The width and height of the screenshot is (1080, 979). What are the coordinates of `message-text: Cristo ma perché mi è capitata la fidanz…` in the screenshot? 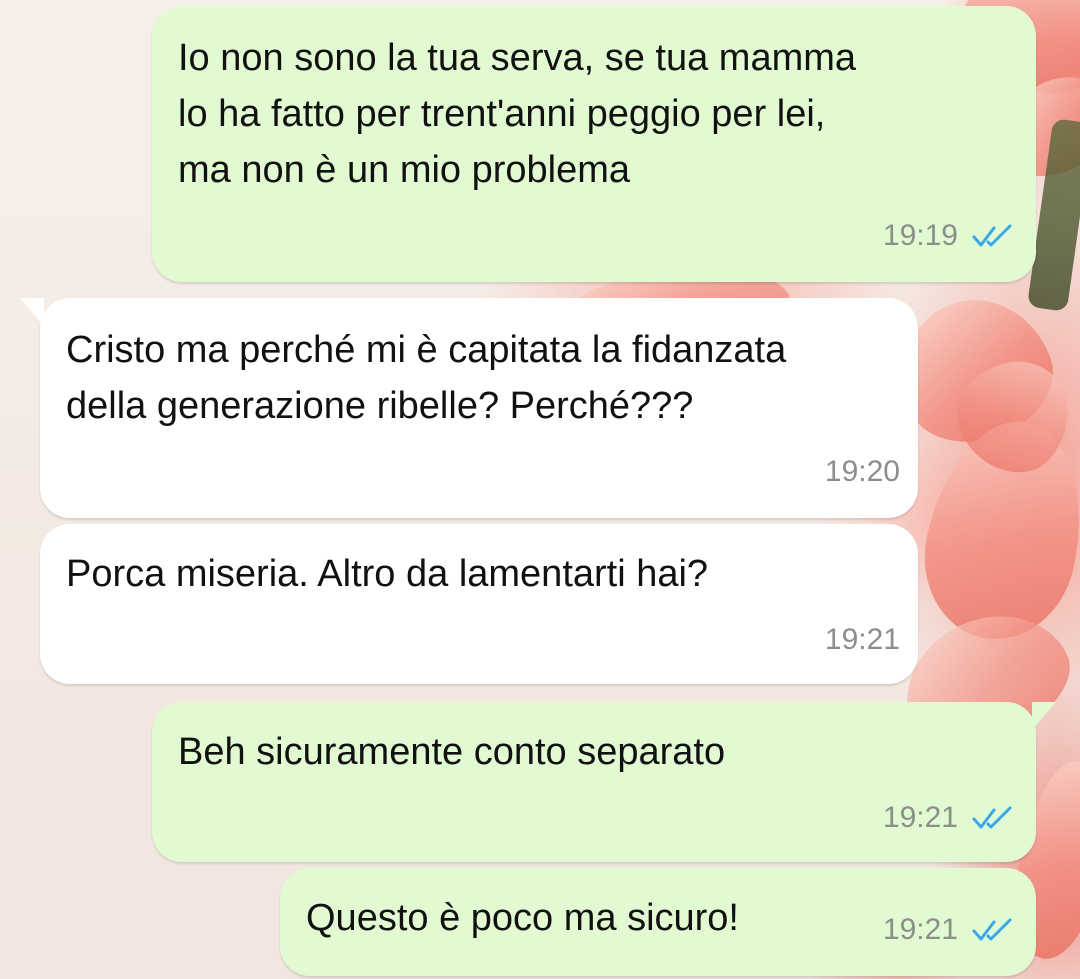 It's located at (426, 378).